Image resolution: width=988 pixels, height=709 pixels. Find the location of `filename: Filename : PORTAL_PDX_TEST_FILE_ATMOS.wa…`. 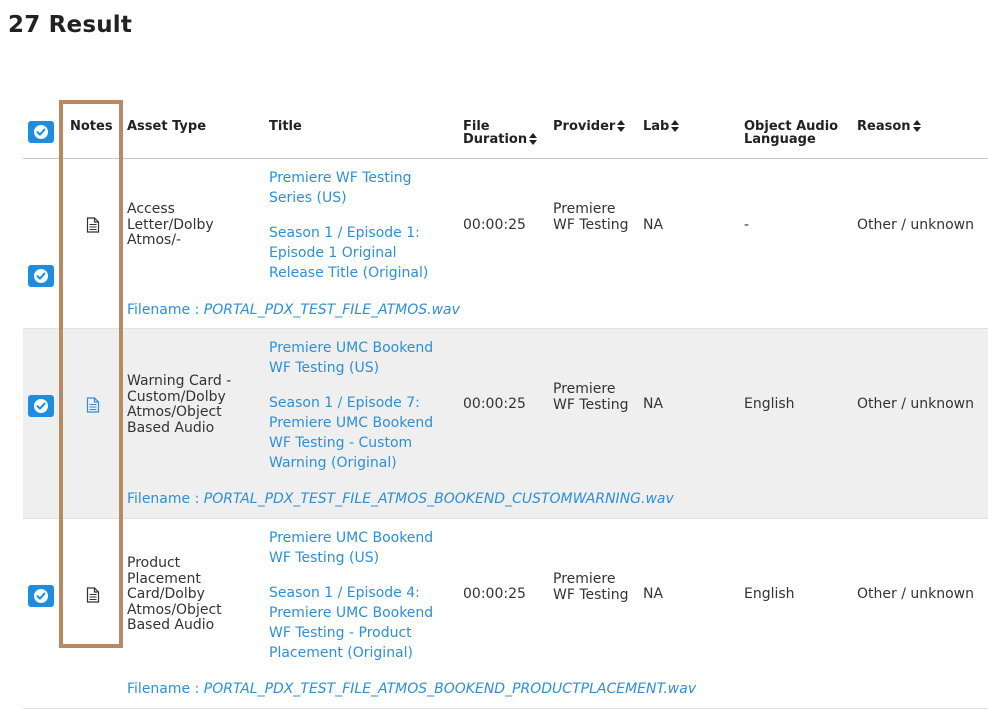

filename: Filename : PORTAL_PDX_TEST_FILE_ATMOS.wa… is located at coordinates (293, 310).